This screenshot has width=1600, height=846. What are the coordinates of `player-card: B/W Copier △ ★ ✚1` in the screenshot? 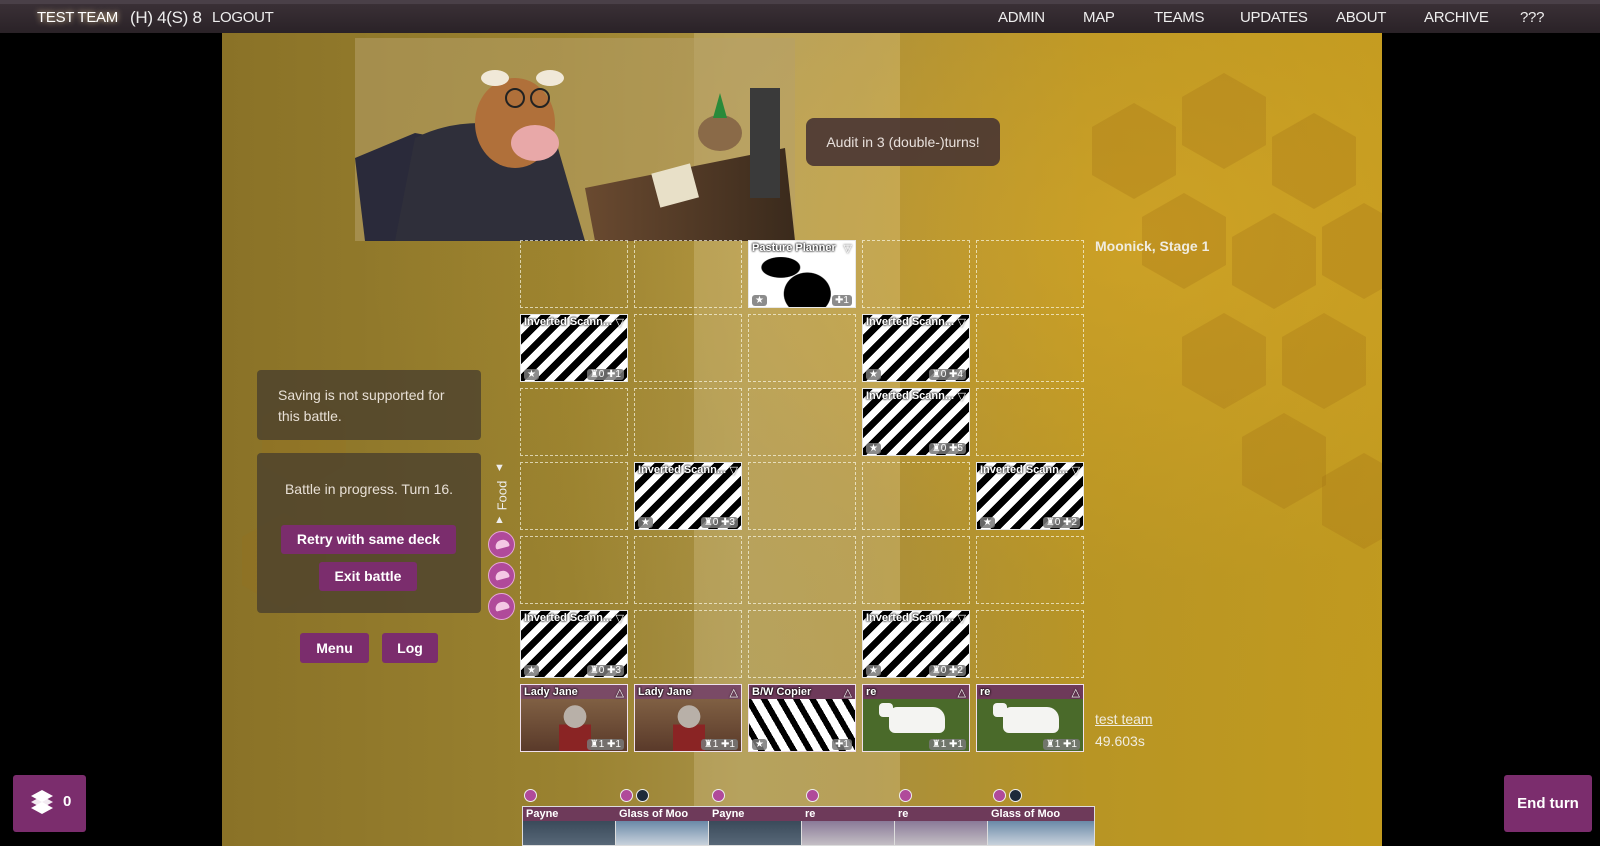 It's located at (802, 718).